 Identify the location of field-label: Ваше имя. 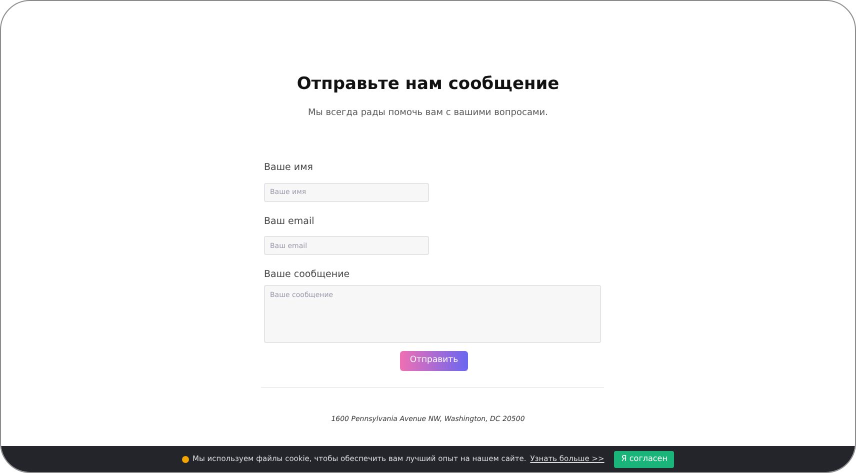
(289, 167).